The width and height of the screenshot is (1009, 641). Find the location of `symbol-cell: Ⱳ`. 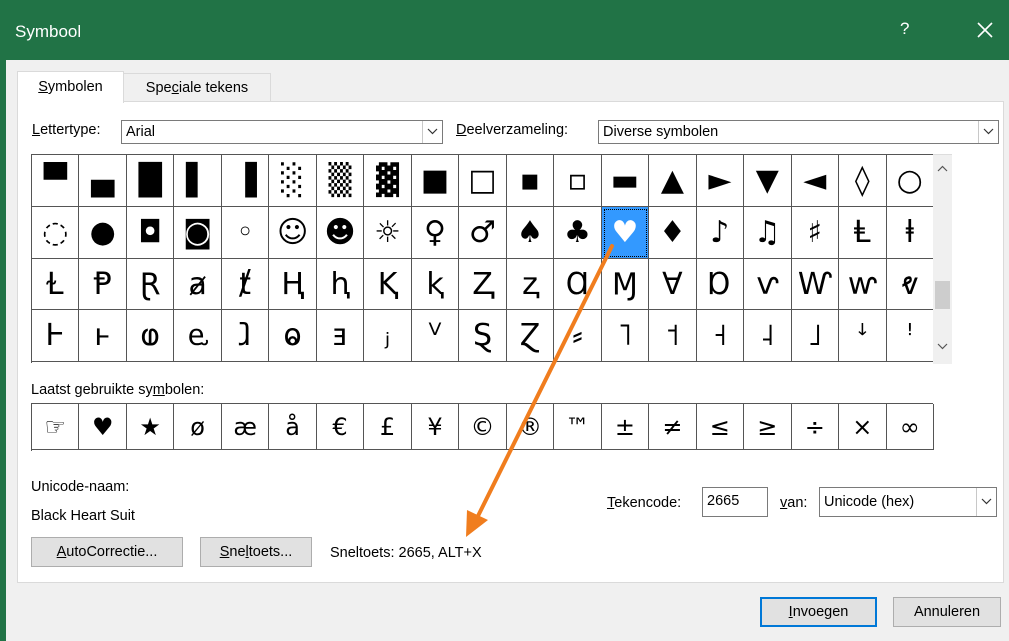

symbol-cell: Ⱳ is located at coordinates (815, 284).